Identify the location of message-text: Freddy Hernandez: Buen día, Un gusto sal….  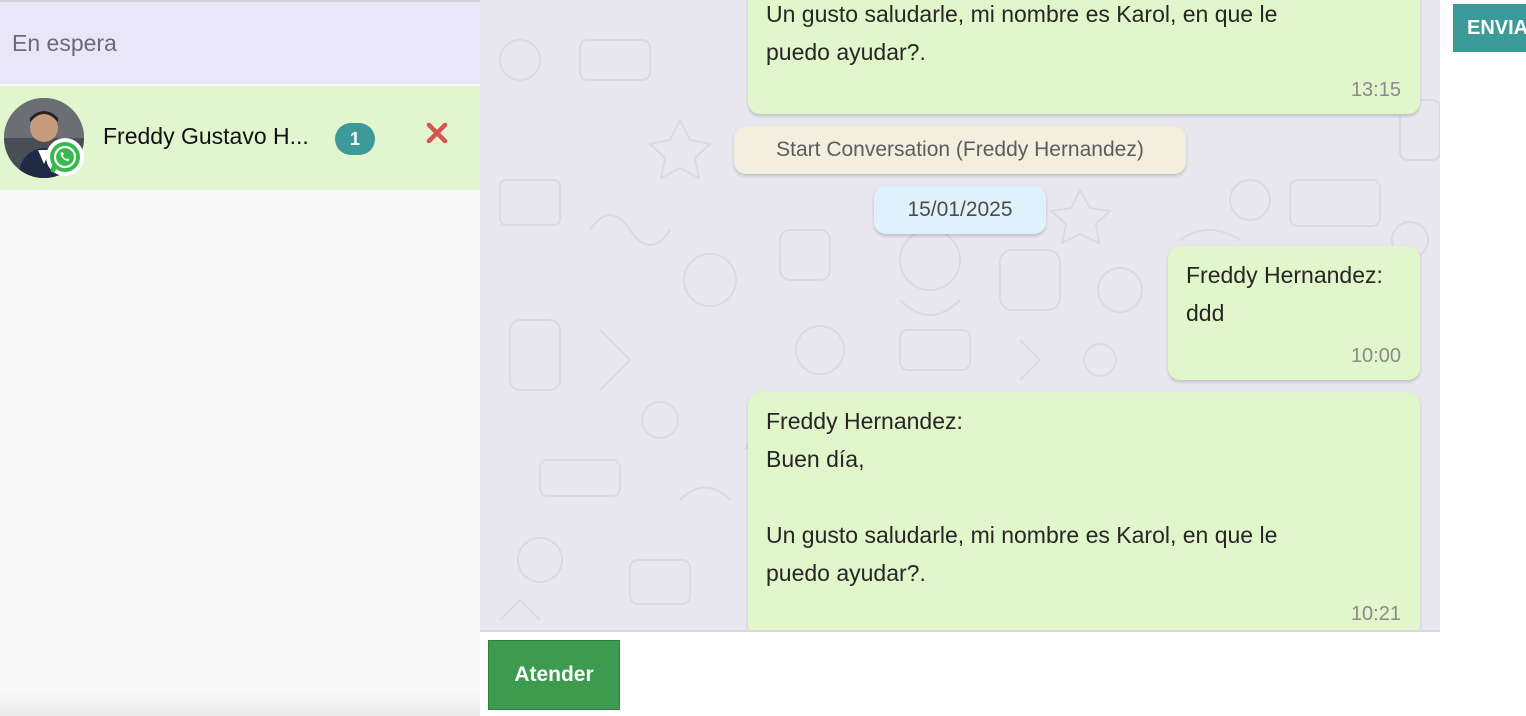
(1022, 497).